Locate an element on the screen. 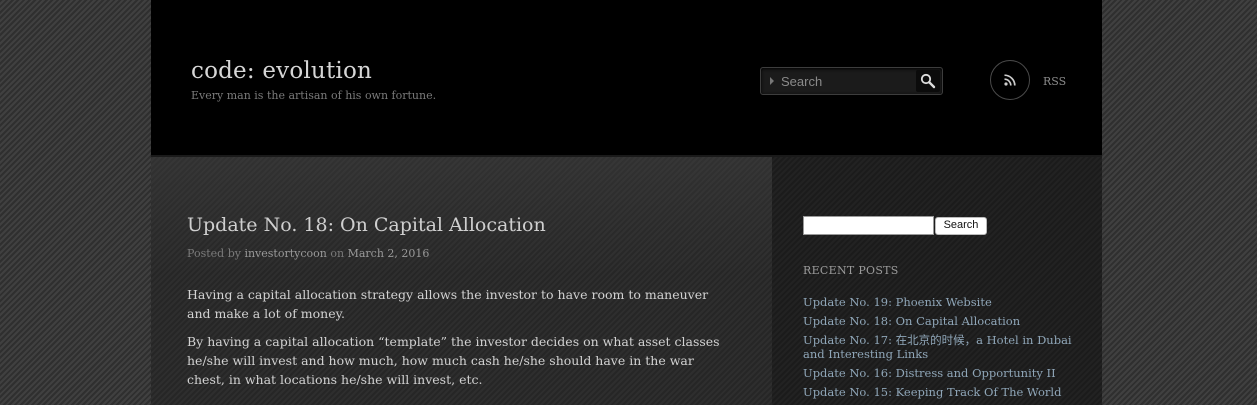 This screenshot has height=405, width=1257. rss-link: RSS is located at coordinates (1054, 81).